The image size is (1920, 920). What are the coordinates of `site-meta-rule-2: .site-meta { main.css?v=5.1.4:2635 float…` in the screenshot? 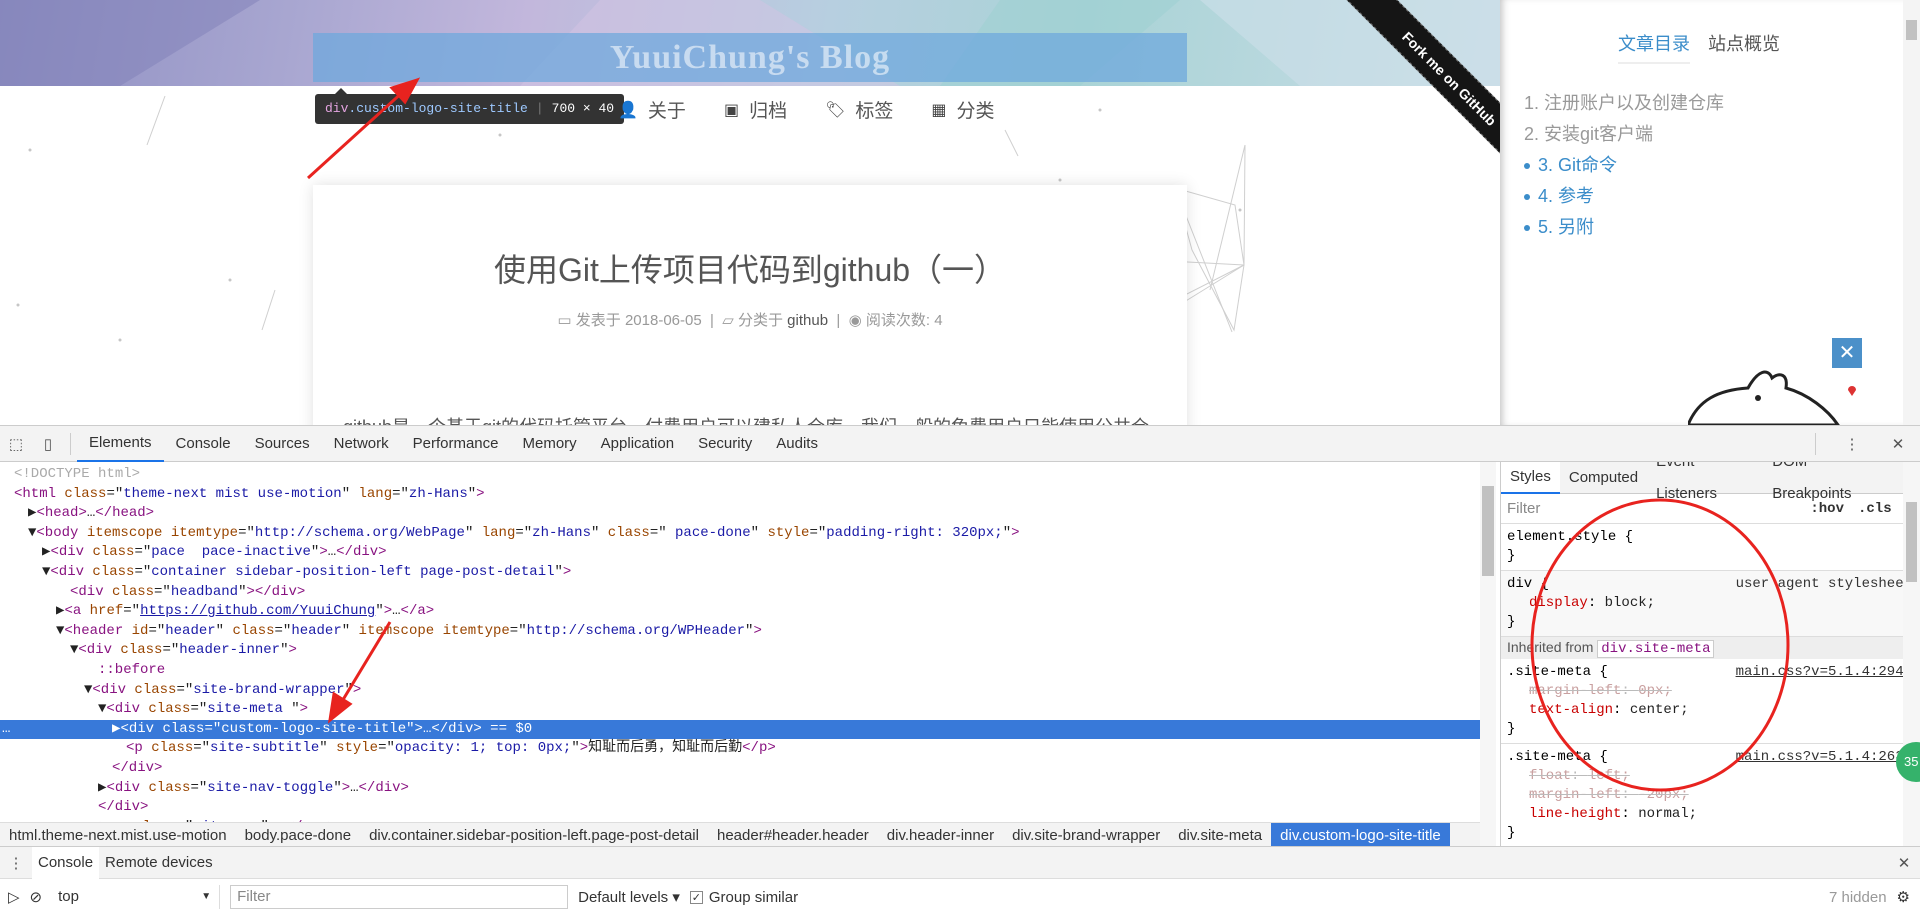 It's located at (1710, 796).